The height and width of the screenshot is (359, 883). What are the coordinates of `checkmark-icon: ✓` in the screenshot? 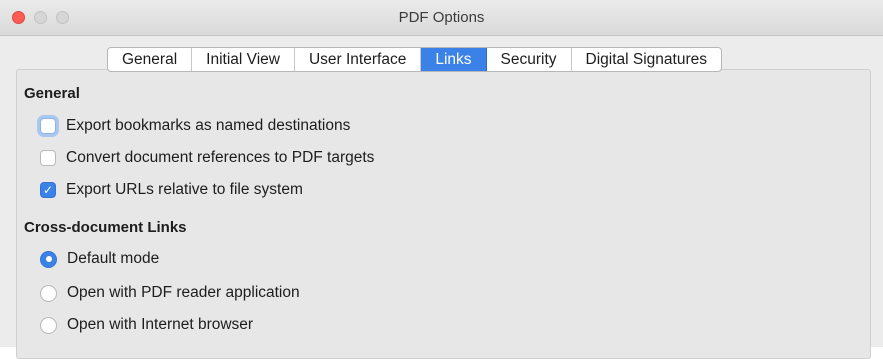 It's located at (48, 190).